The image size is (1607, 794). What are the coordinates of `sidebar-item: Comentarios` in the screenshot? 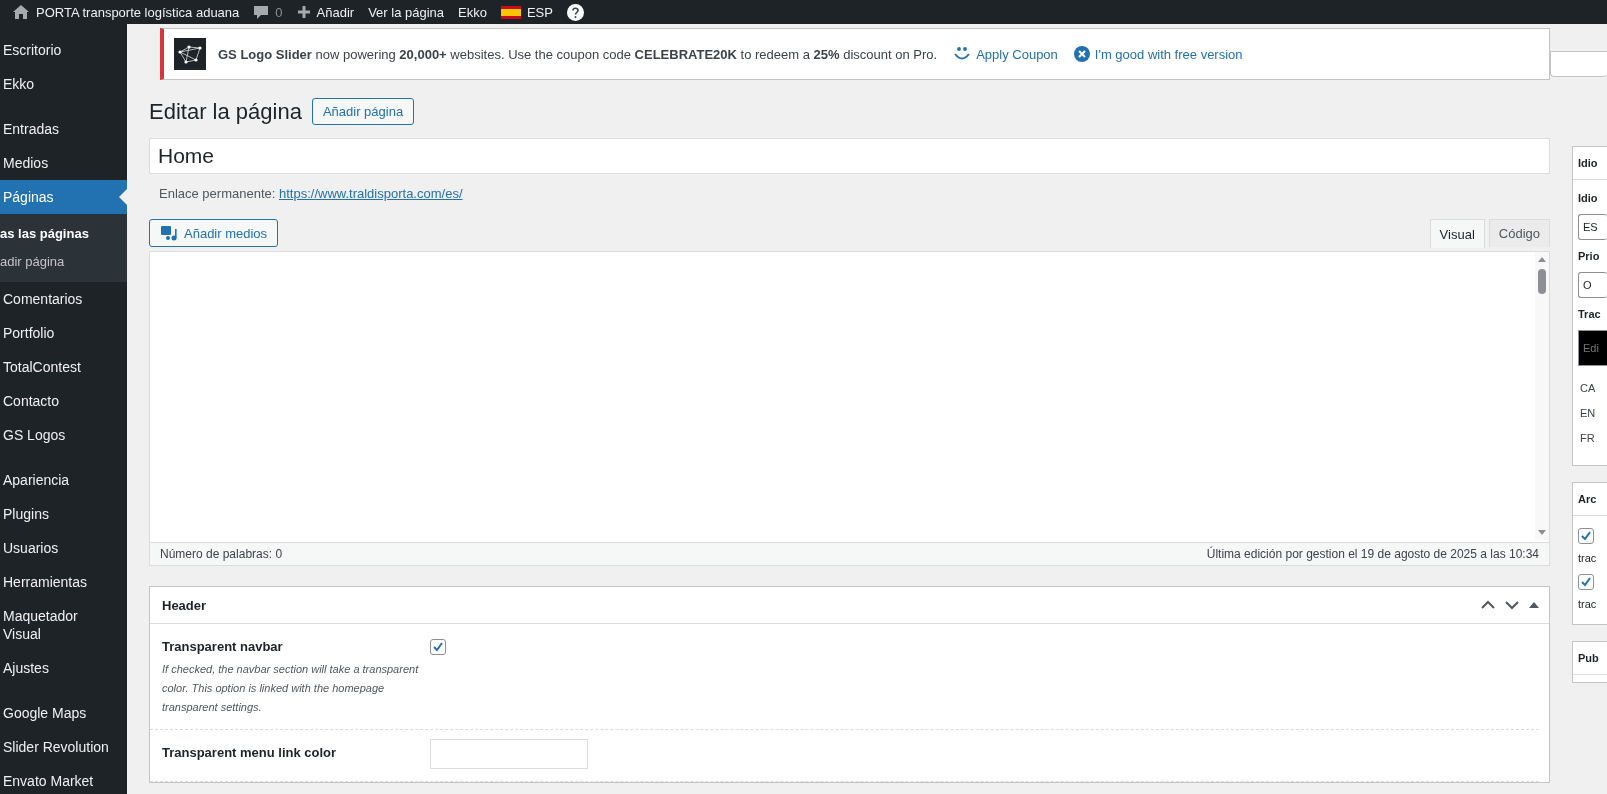 It's located at (63, 299).